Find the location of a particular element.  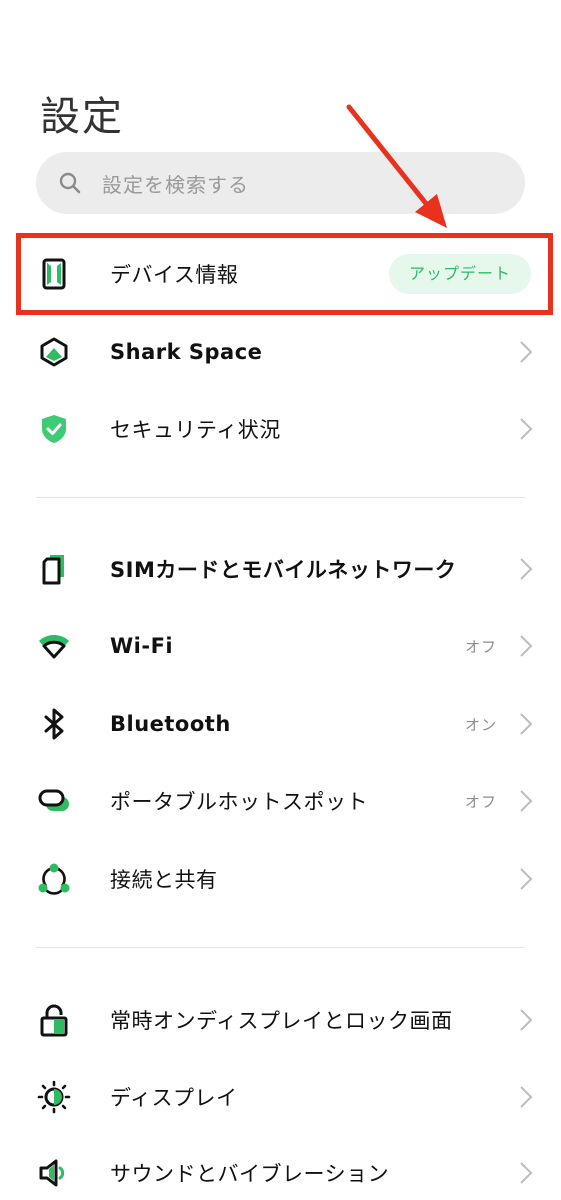

settings-item-display: ディスプレイ is located at coordinates (280, 1097).